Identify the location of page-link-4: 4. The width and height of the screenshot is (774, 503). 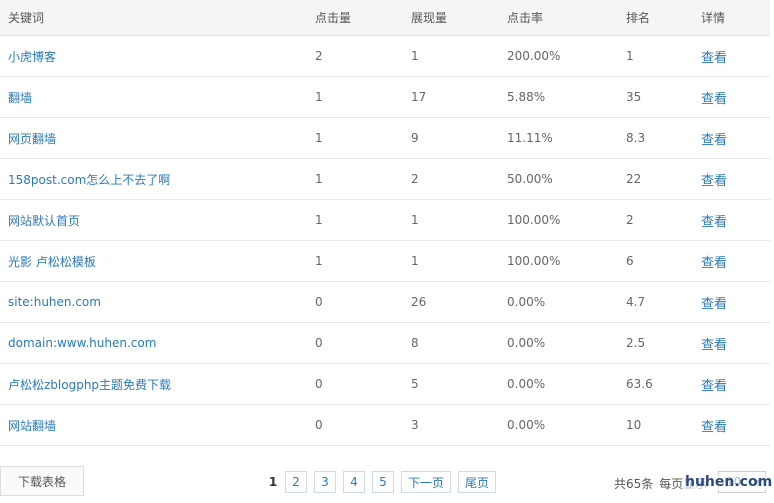
(354, 482).